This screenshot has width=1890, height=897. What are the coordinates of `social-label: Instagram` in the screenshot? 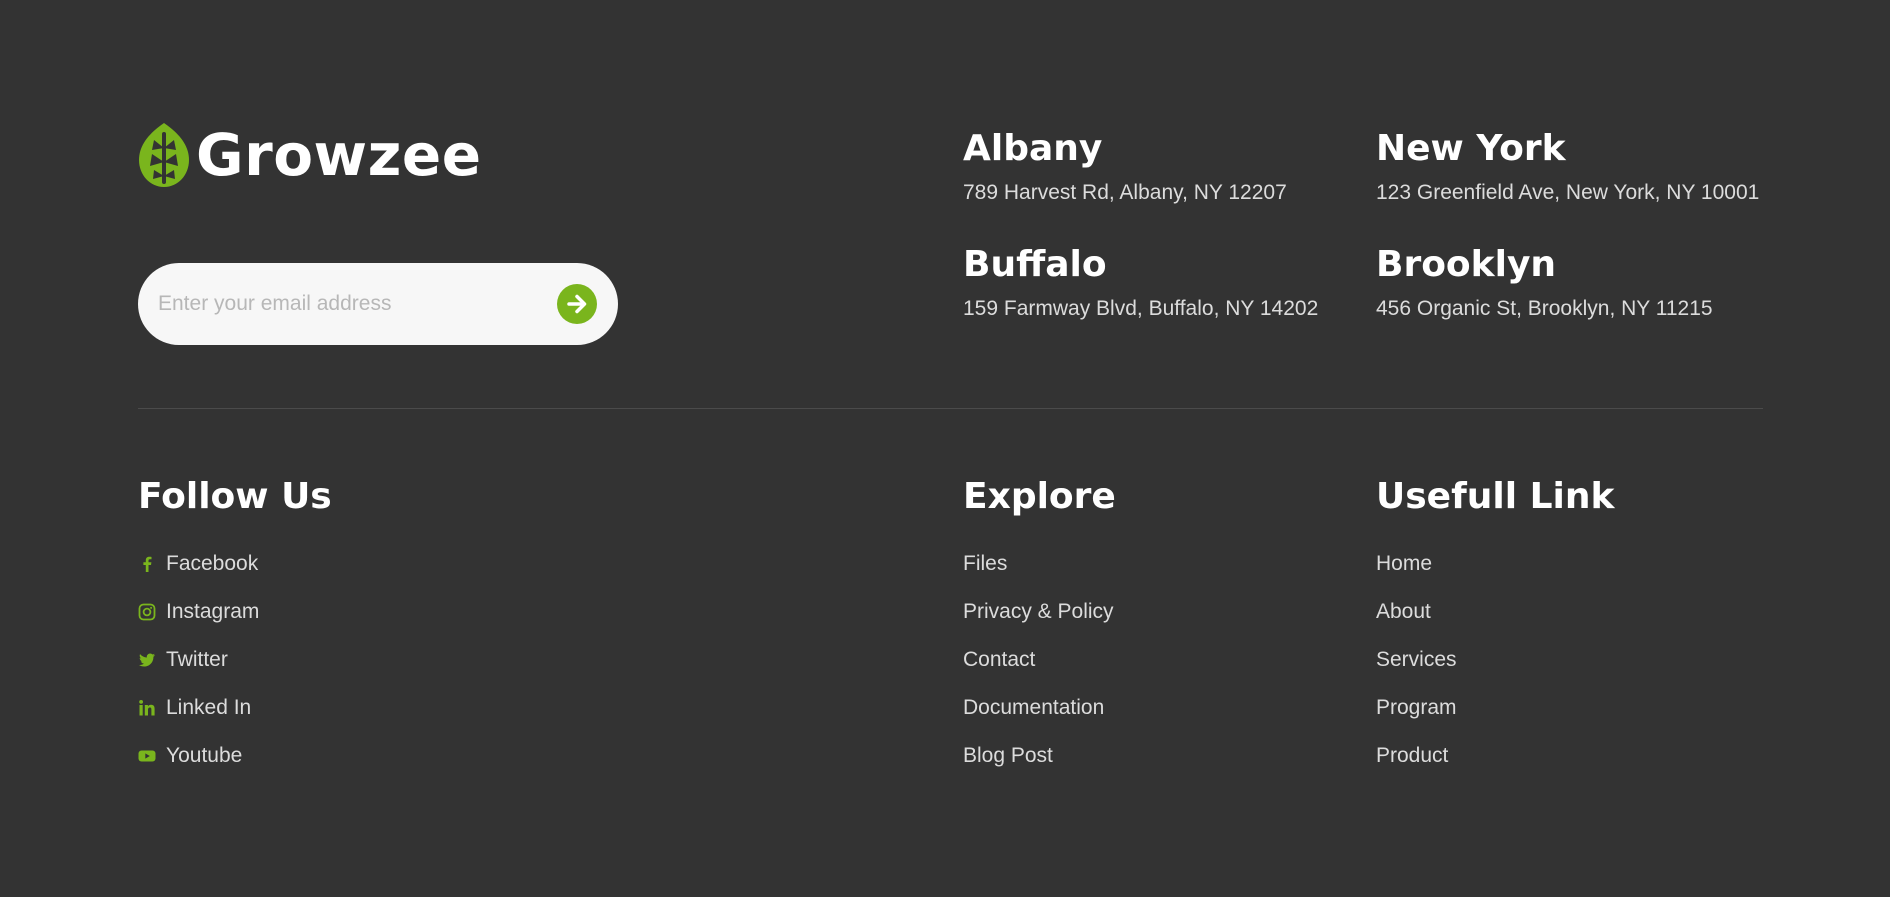 It's located at (213, 611).